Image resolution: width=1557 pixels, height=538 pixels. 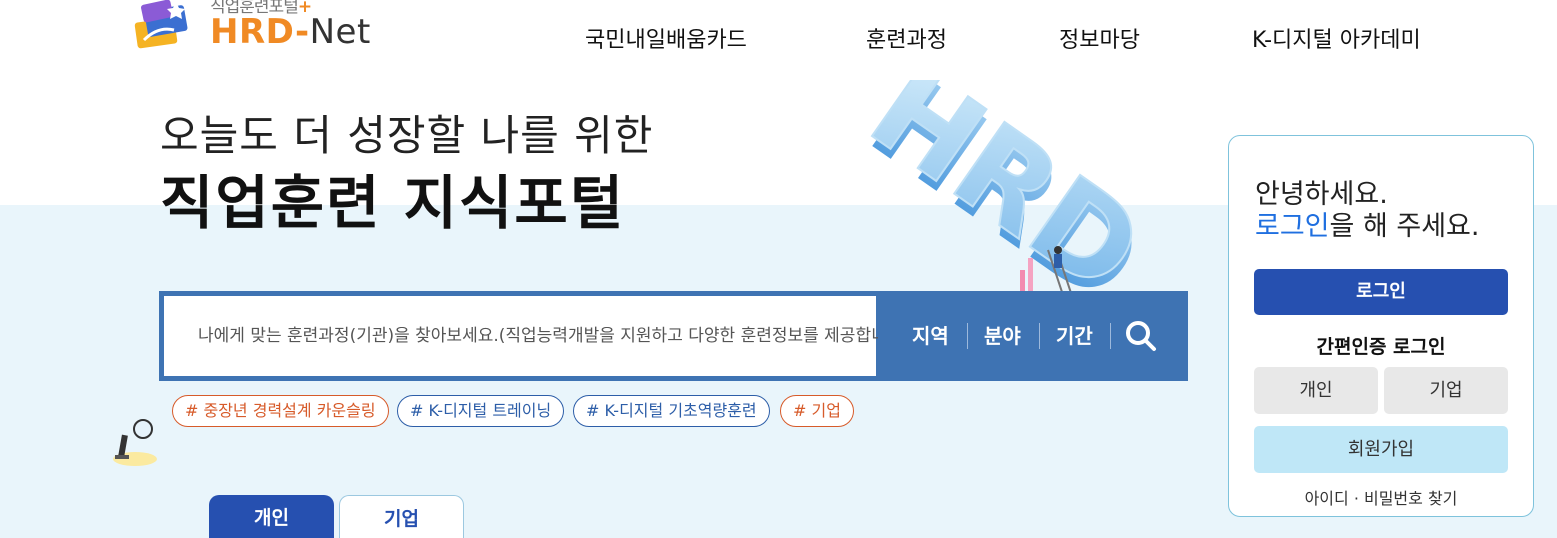 What do you see at coordinates (1336, 38) in the screenshot?
I see `nav-item-k-digital-academy: K-디지털 아카데미` at bounding box center [1336, 38].